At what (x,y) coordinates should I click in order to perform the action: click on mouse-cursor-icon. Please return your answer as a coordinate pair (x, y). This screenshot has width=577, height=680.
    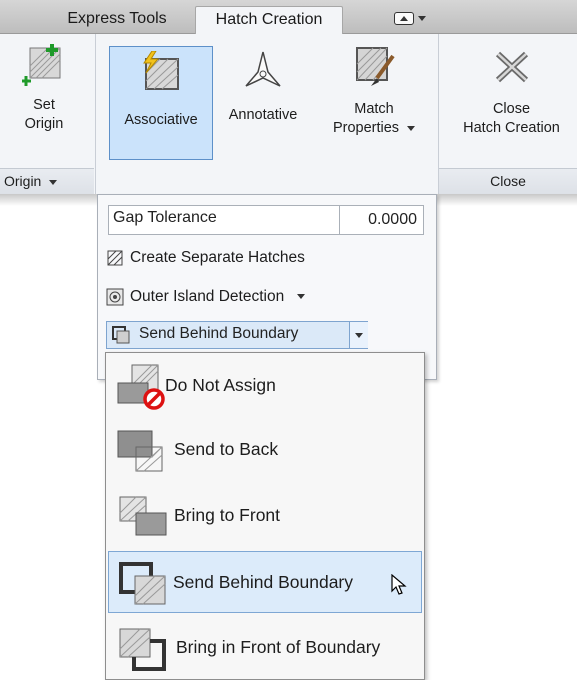
    Looking at the image, I should click on (399, 584).